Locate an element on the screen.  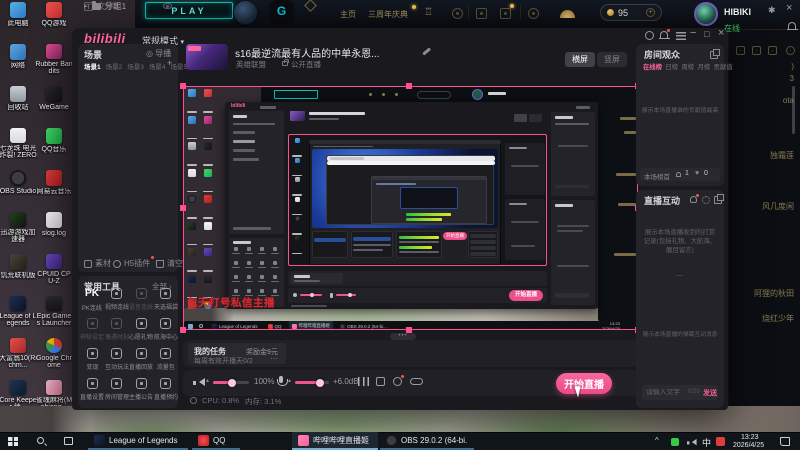
viewers-tab: 贡献值 is located at coordinates (723, 66).